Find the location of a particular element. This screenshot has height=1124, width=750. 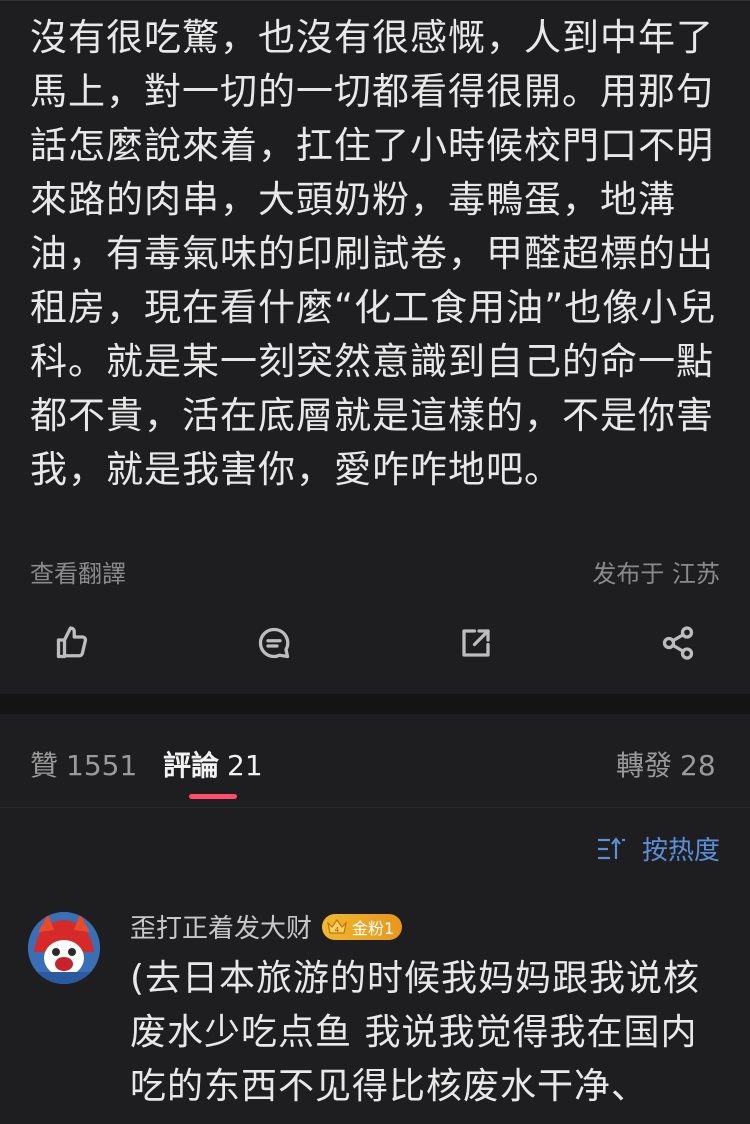

repost-button is located at coordinates (476, 643).